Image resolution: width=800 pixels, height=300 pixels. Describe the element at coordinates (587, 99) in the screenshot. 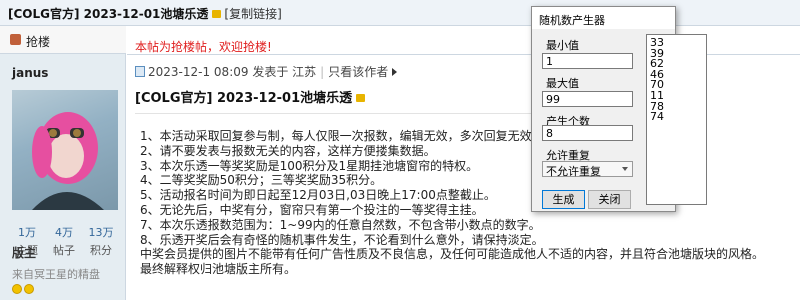

I see `max-input: 99` at that location.